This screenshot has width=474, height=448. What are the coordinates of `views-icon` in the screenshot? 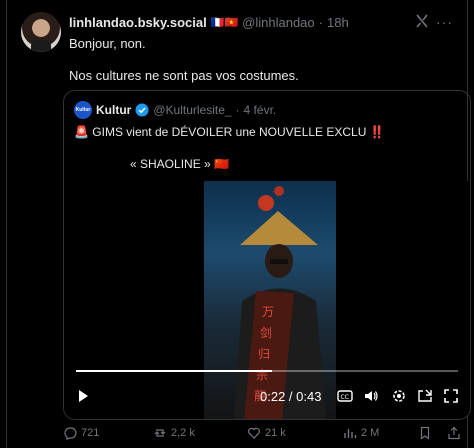 It's located at (350, 433).